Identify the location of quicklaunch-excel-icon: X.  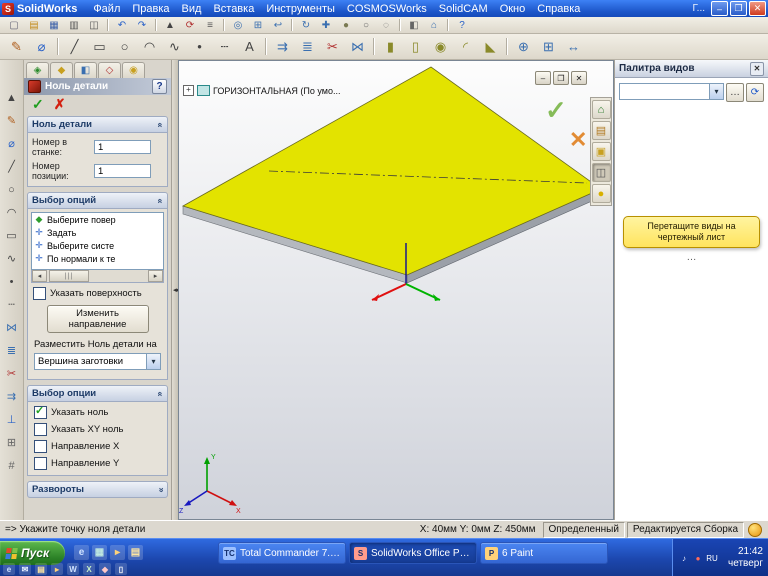
(89, 569).